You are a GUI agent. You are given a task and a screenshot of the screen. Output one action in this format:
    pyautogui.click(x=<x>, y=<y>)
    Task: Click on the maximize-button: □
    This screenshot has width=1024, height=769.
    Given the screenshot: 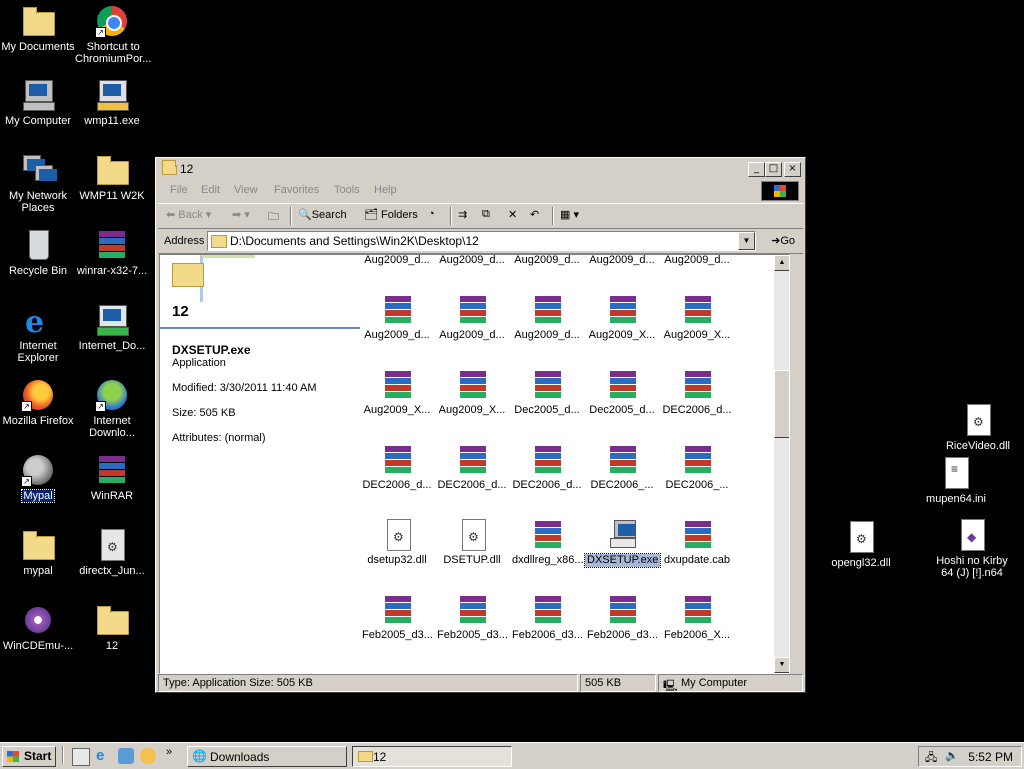 What is the action you would take?
    pyautogui.click(x=773, y=169)
    